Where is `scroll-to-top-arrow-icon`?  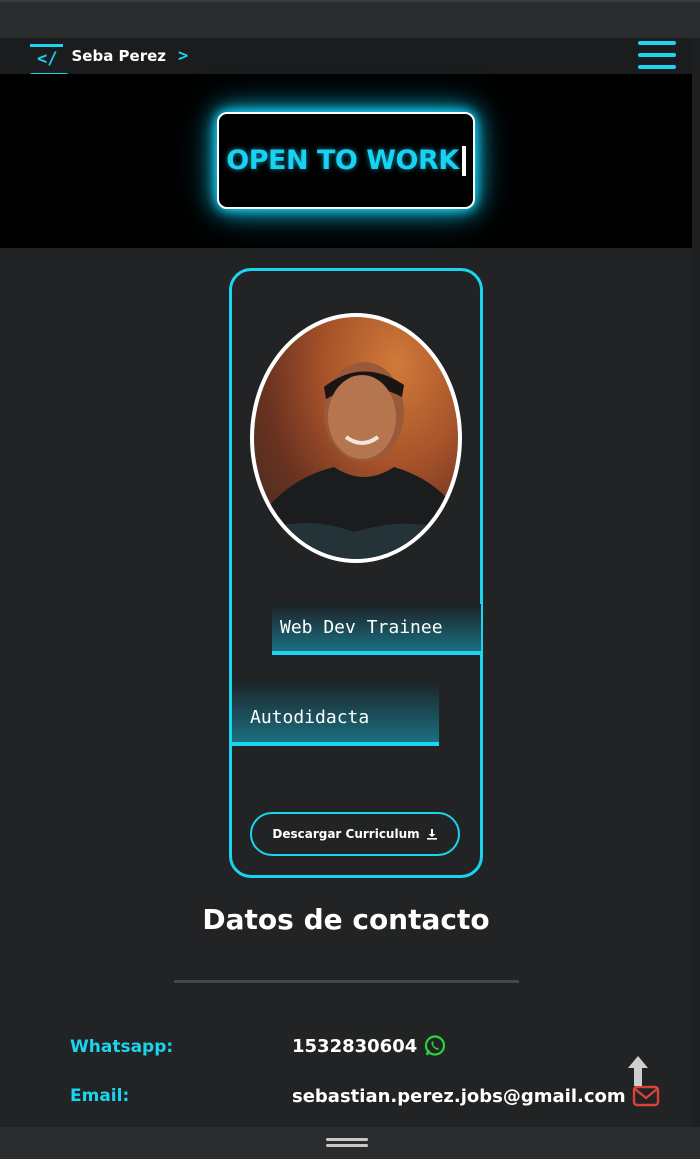
scroll-to-top-arrow-icon is located at coordinates (638, 1071).